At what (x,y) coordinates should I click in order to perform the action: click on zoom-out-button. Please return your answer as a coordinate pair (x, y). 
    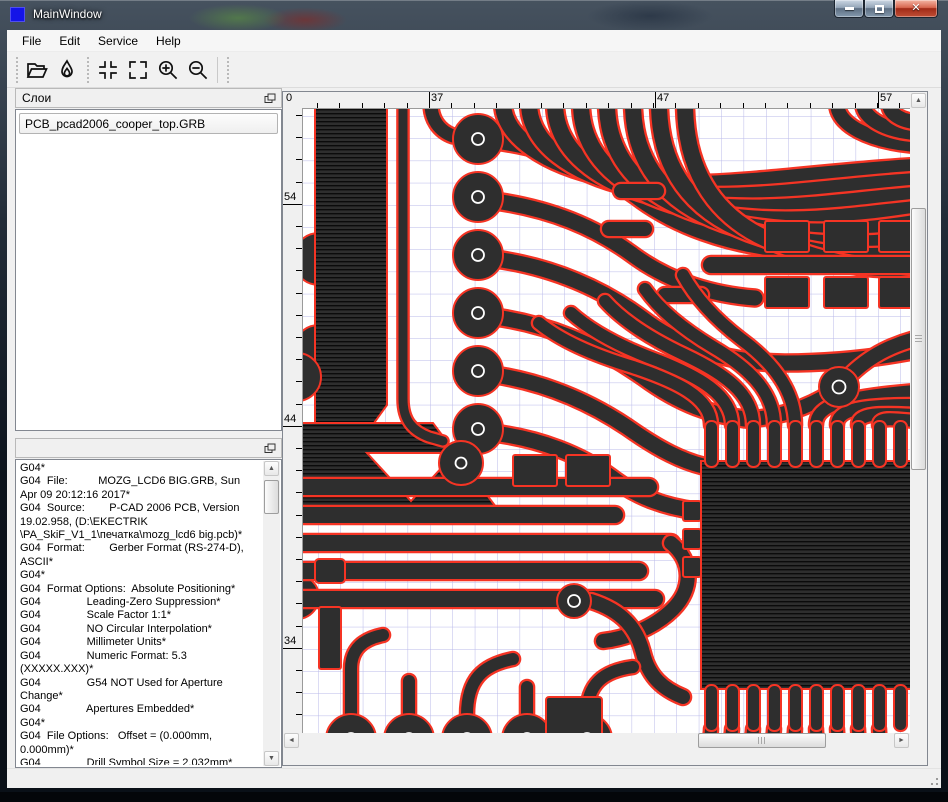
    Looking at the image, I should click on (198, 70).